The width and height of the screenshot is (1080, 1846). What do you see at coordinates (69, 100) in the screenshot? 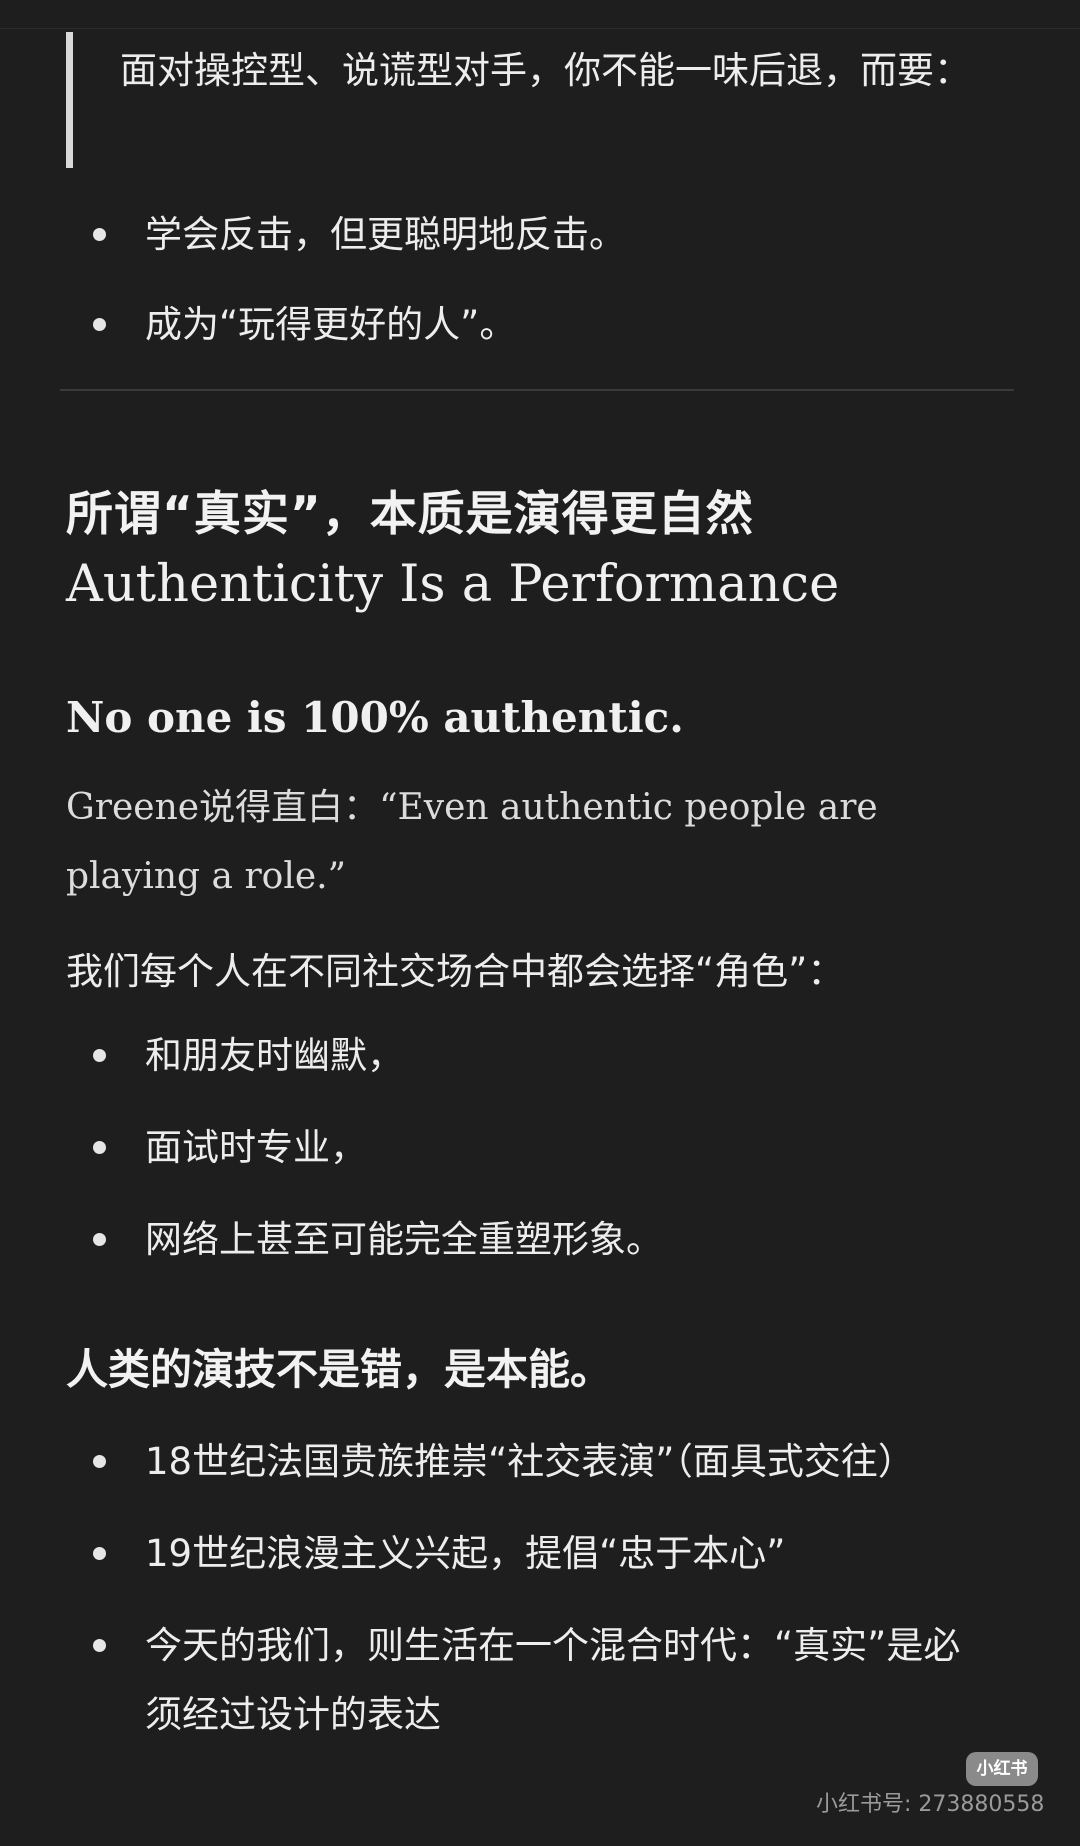
I see `blockquote-bar` at bounding box center [69, 100].